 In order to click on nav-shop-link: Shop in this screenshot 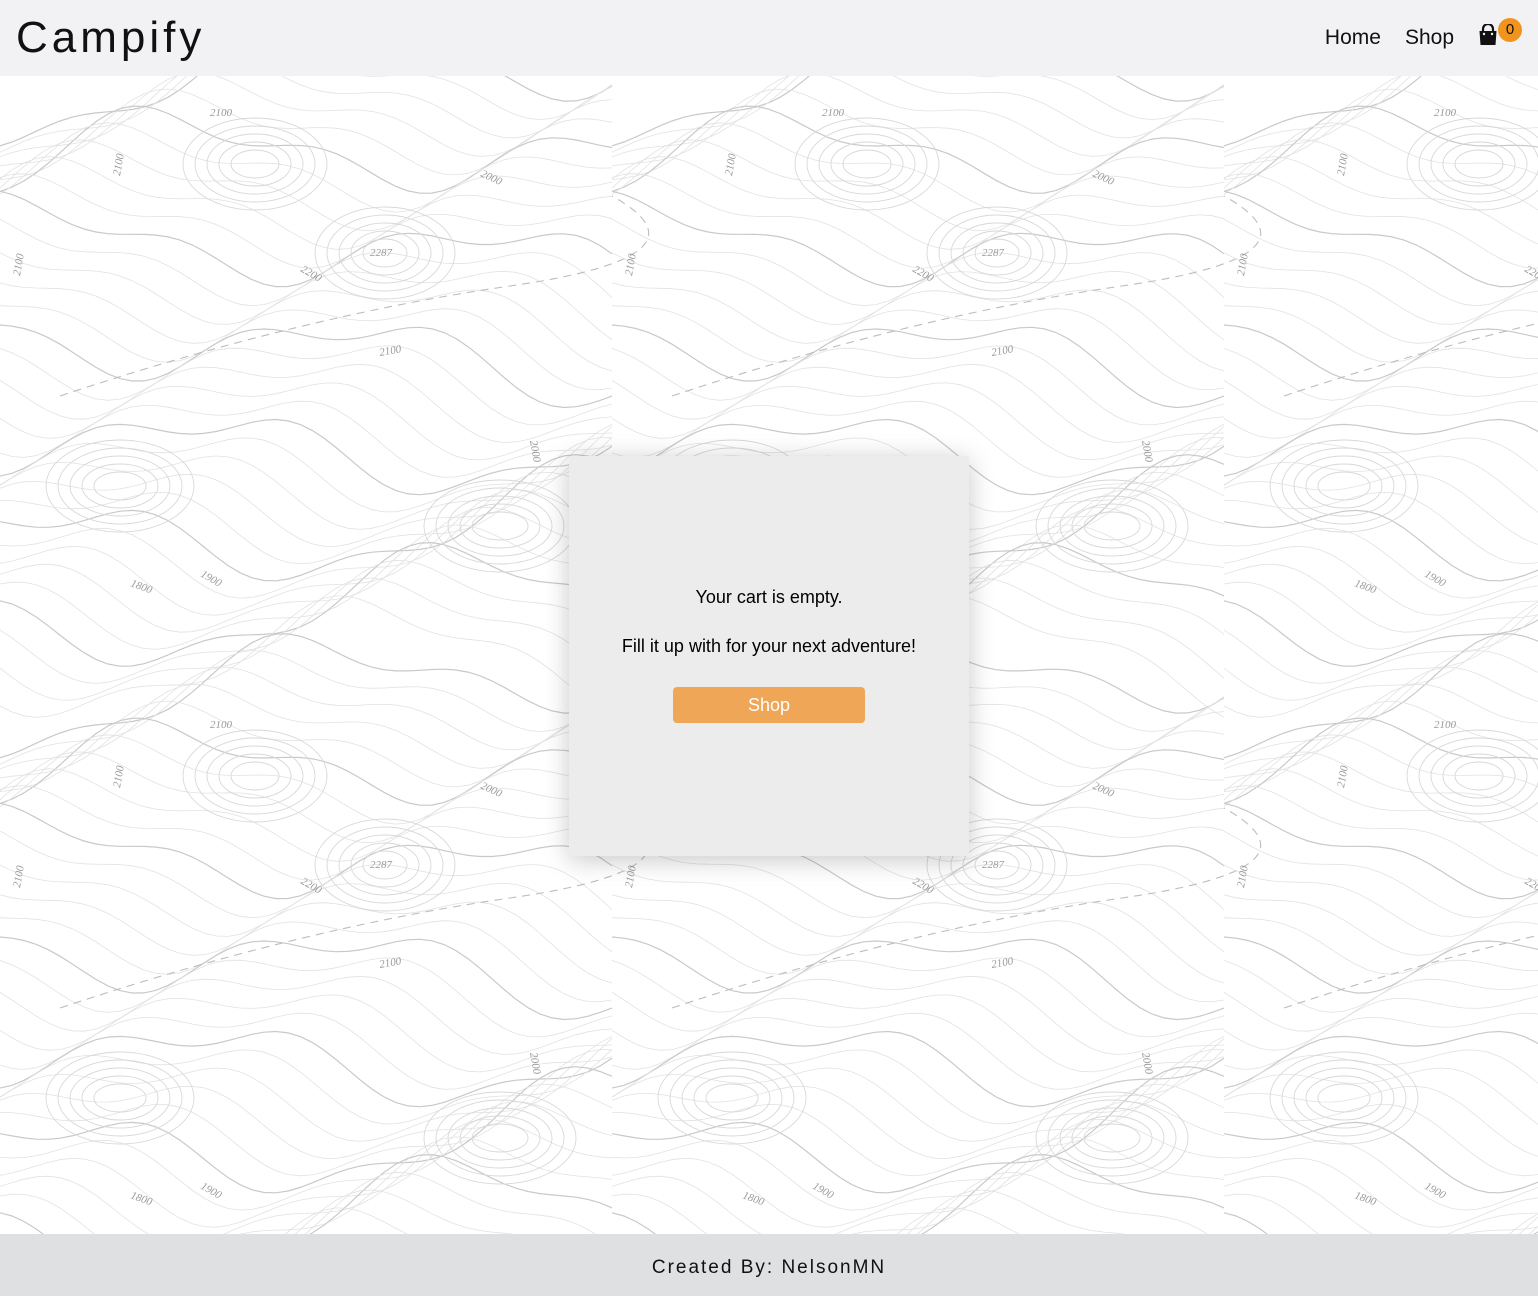, I will do `click(1429, 38)`.